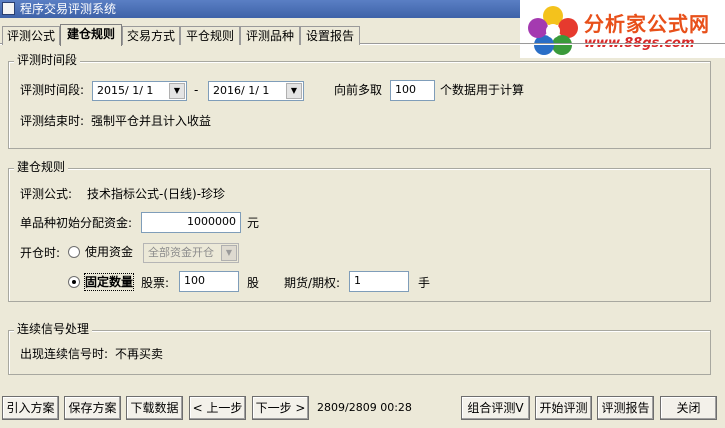 Image resolution: width=725 pixels, height=428 pixels. Describe the element at coordinates (46, 194) in the screenshot. I see `formula-label: 评测公式:` at that location.